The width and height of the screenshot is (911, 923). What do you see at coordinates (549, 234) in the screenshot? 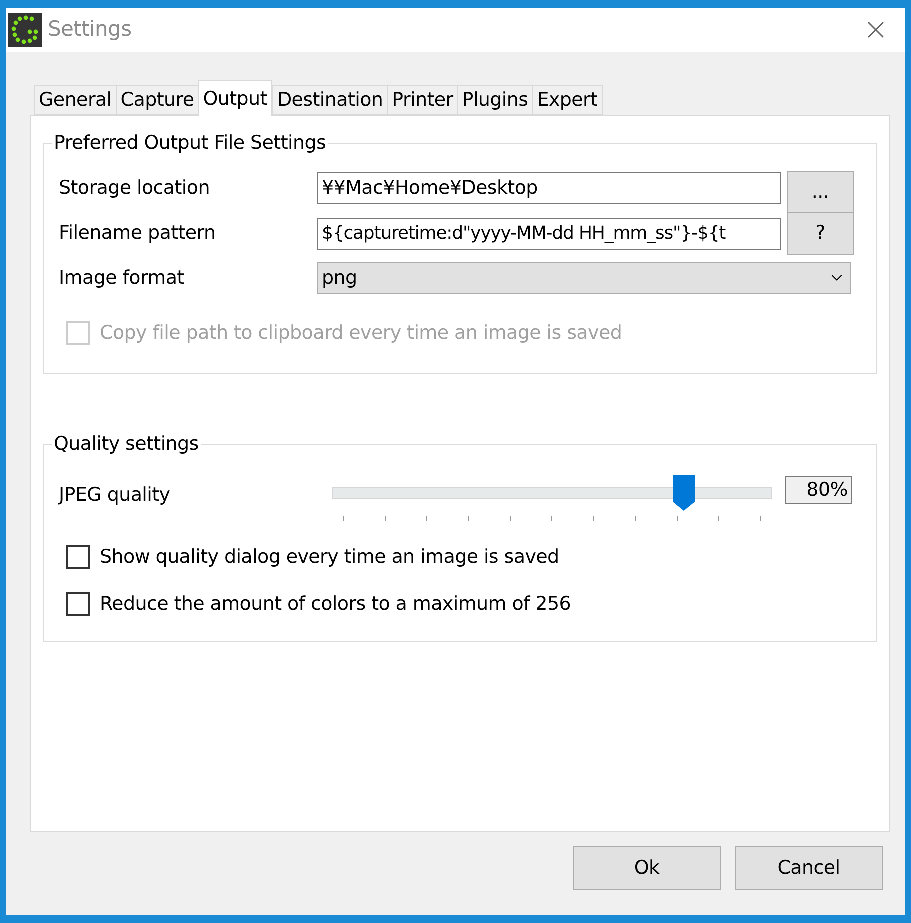
I see `input-field: ${capturetime:d"yyyy-MM-dd HH_mm_ss"}-${t` at bounding box center [549, 234].